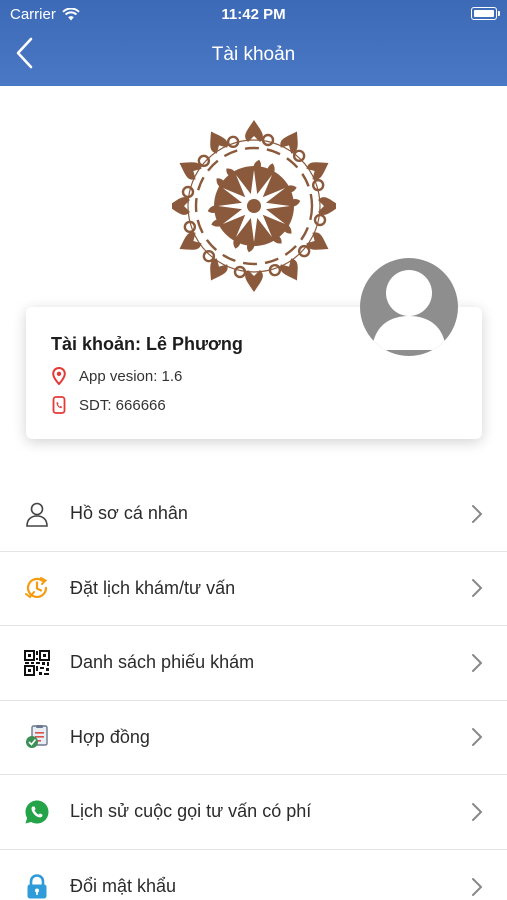 This screenshot has height=900, width=507. Describe the element at coordinates (253, 588) in the screenshot. I see `menu-item-booking: Đặt lịch khám/tư vấn` at that location.